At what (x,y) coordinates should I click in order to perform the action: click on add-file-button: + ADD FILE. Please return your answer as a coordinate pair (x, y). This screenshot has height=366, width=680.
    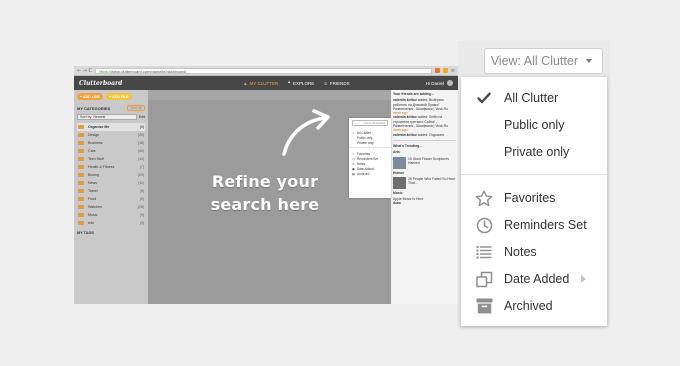
    Looking at the image, I should click on (119, 96).